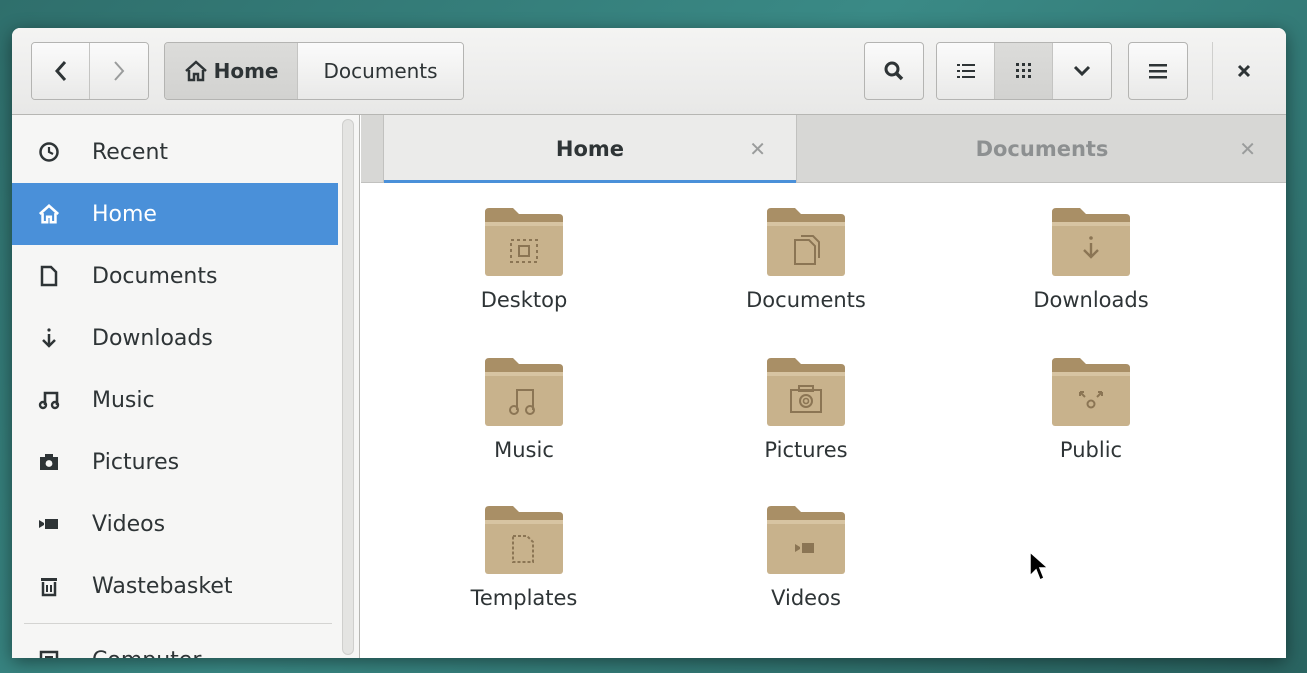 This screenshot has width=1307, height=673. I want to click on header-bar: Home Documents, so click(649, 71).